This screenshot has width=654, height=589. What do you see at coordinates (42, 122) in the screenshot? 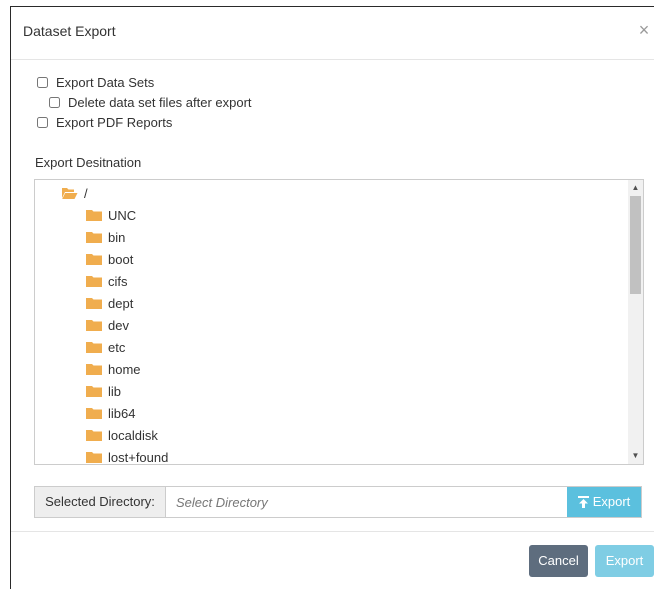
I see `export-pdf-checkbox` at bounding box center [42, 122].